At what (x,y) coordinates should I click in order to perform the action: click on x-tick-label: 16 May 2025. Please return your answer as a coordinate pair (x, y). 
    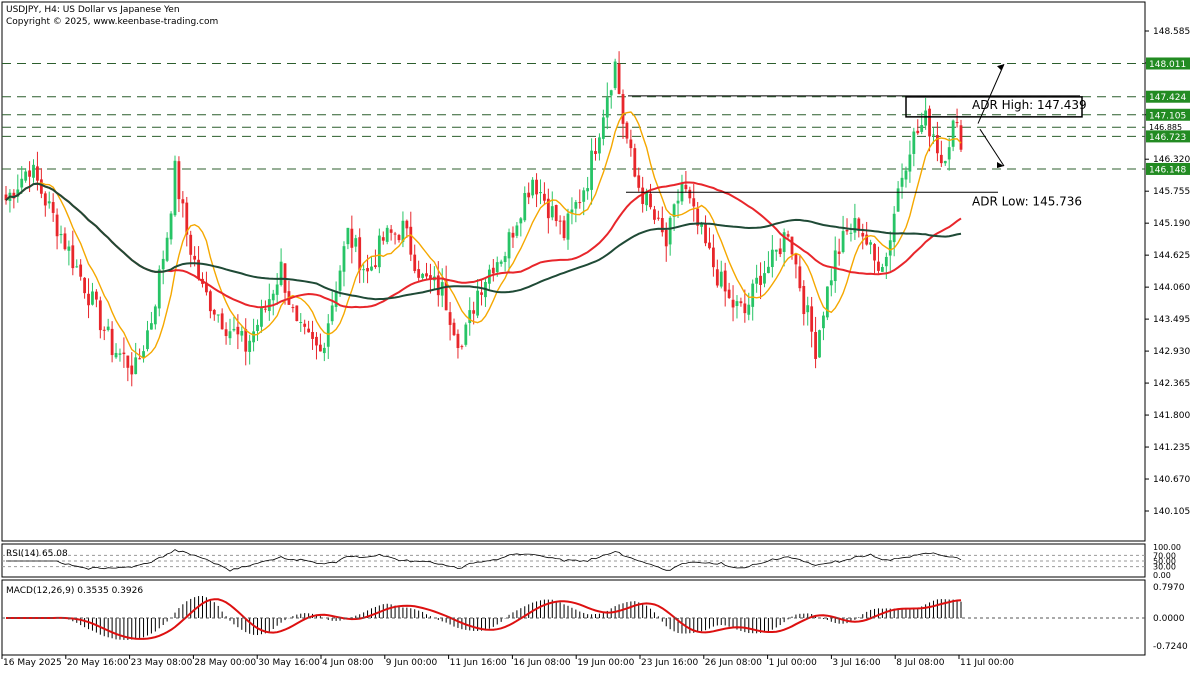
    Looking at the image, I should click on (32, 663).